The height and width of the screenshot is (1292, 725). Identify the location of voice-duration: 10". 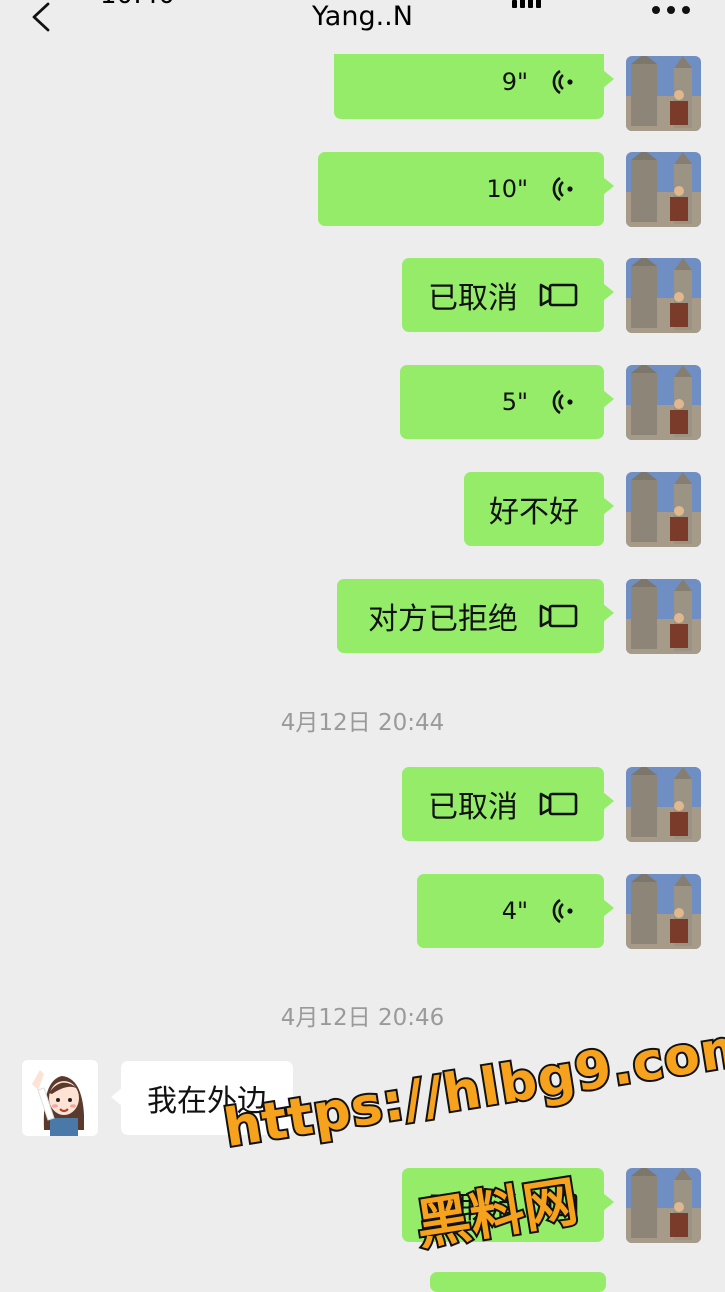
(507, 189).